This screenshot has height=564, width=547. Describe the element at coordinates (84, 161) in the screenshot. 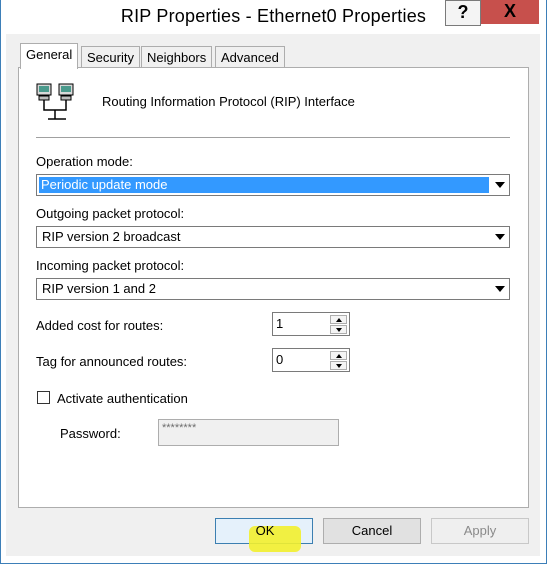

I see `operation-mode-label: Operation mode:` at that location.